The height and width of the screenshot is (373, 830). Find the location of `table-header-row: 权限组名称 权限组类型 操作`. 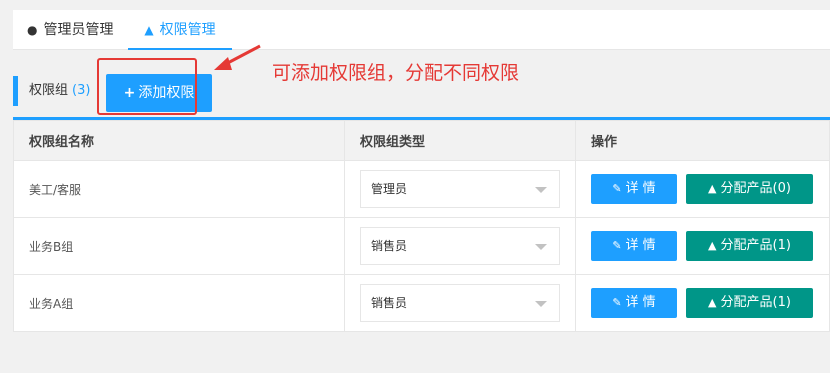

table-header-row: 权限组名称 权限组类型 操作 is located at coordinates (421, 140).